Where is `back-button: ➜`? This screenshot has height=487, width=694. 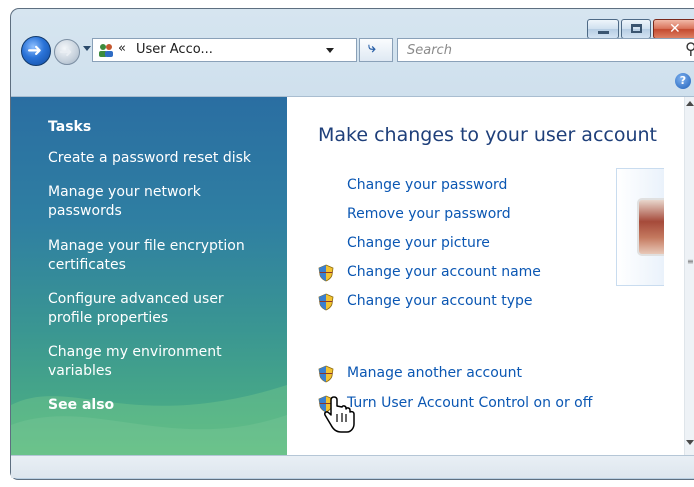
back-button: ➜ is located at coordinates (36, 51).